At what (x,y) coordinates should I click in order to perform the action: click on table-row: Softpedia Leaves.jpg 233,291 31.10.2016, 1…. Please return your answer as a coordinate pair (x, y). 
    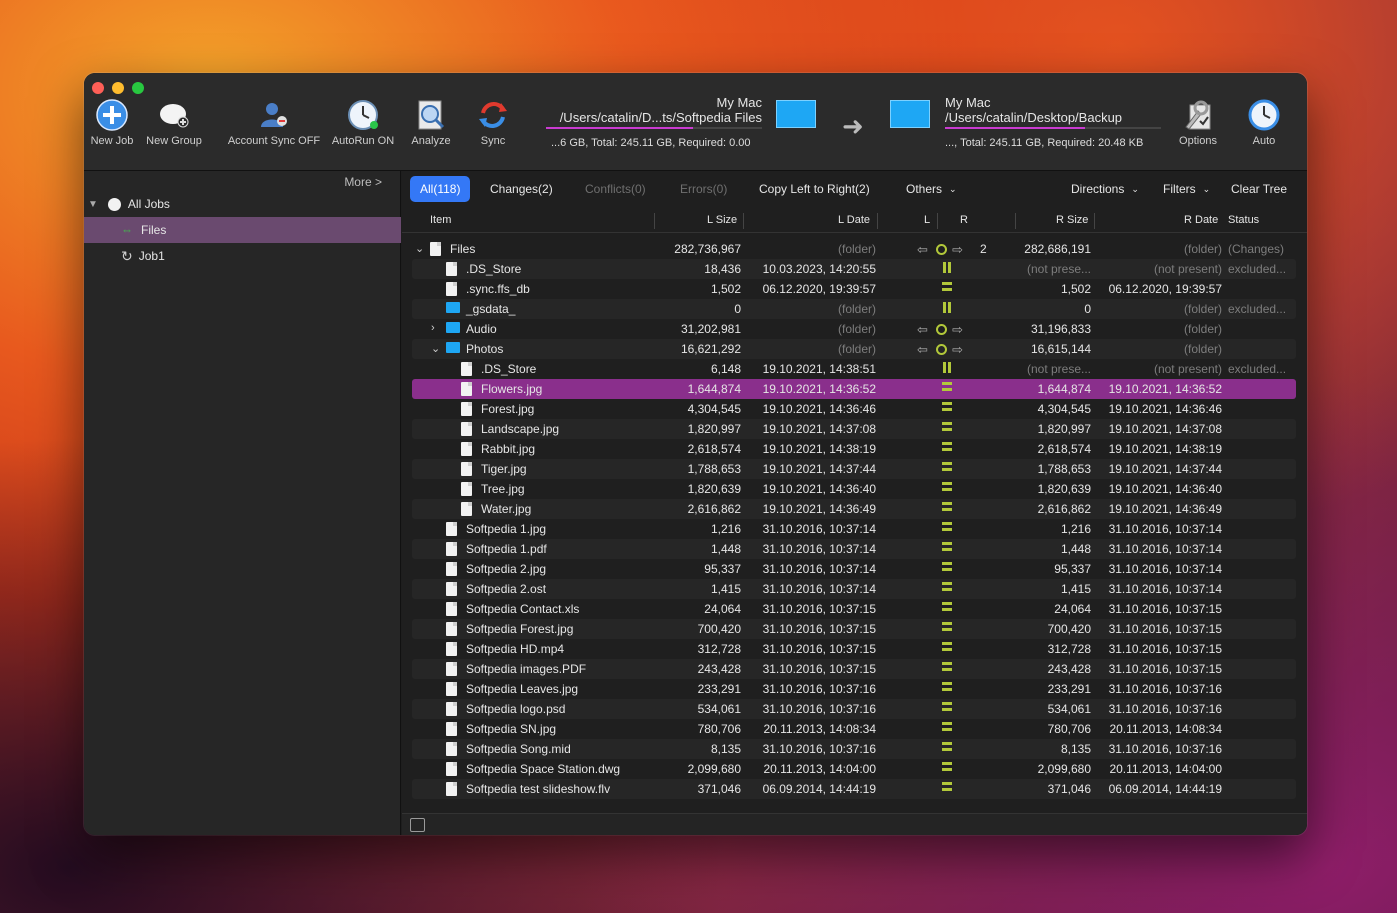
    Looking at the image, I should click on (854, 689).